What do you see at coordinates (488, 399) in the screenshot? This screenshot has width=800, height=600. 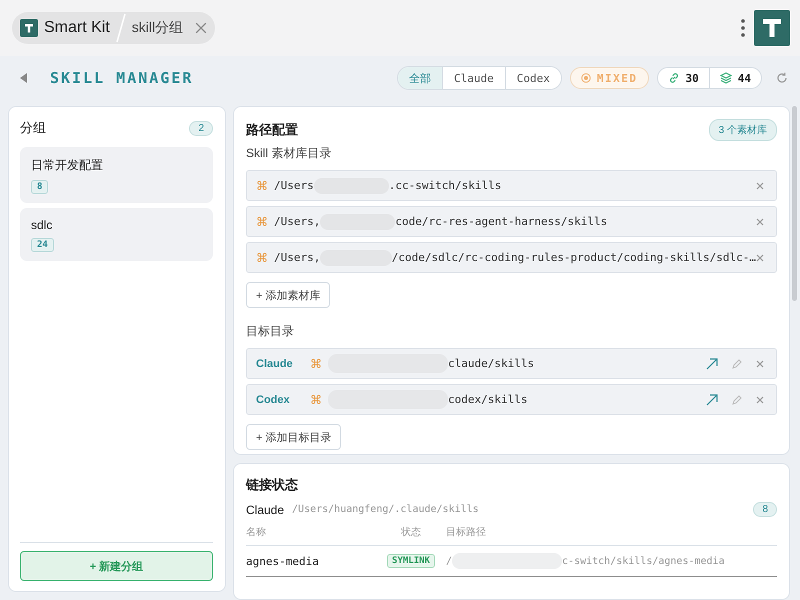 I see `path-text: codex/skills` at bounding box center [488, 399].